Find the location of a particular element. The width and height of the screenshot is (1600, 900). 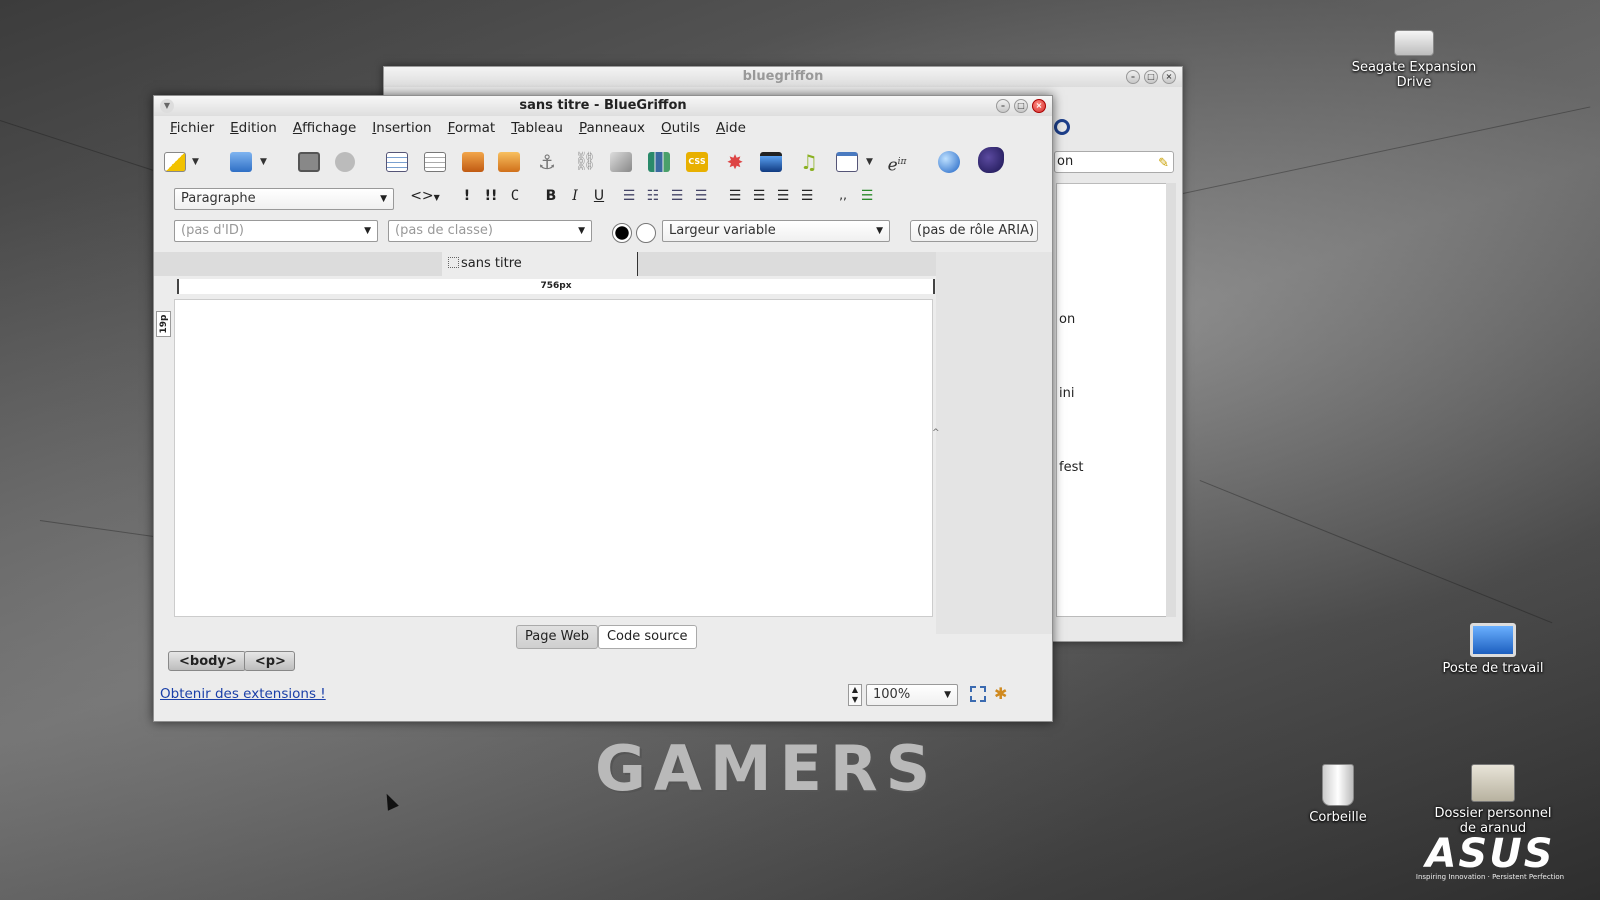

tab-sans-titre: sans titre is located at coordinates (540, 264).